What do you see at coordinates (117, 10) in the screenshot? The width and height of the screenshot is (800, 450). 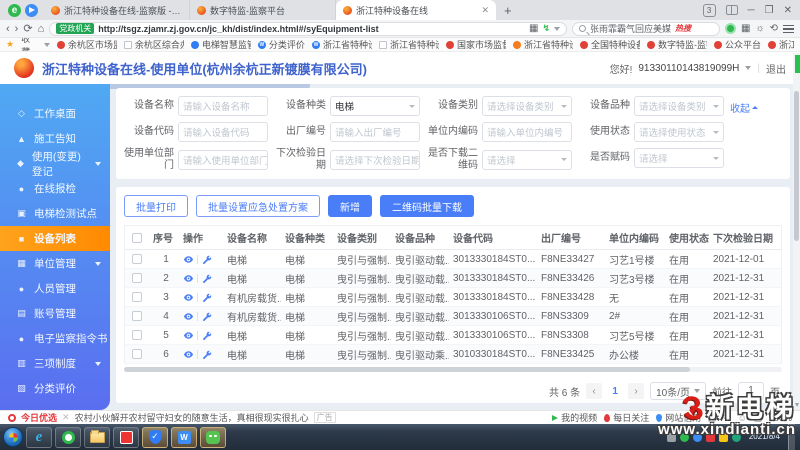 I see `browser-tab-1: 浙江特种设备在线-监察版 - 使..` at bounding box center [117, 10].